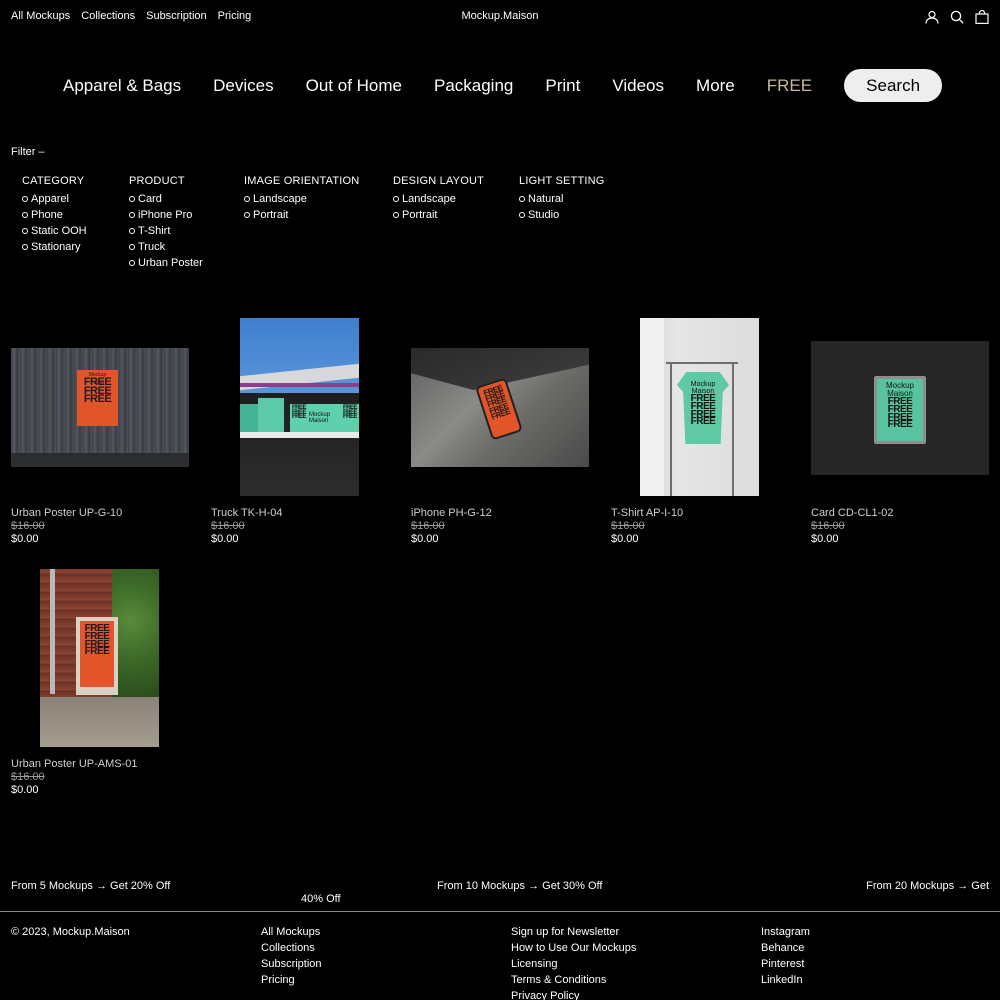 This screenshot has height=1000, width=1000. I want to click on product-name: Urban Poster UP-AMS-01, so click(100, 764).